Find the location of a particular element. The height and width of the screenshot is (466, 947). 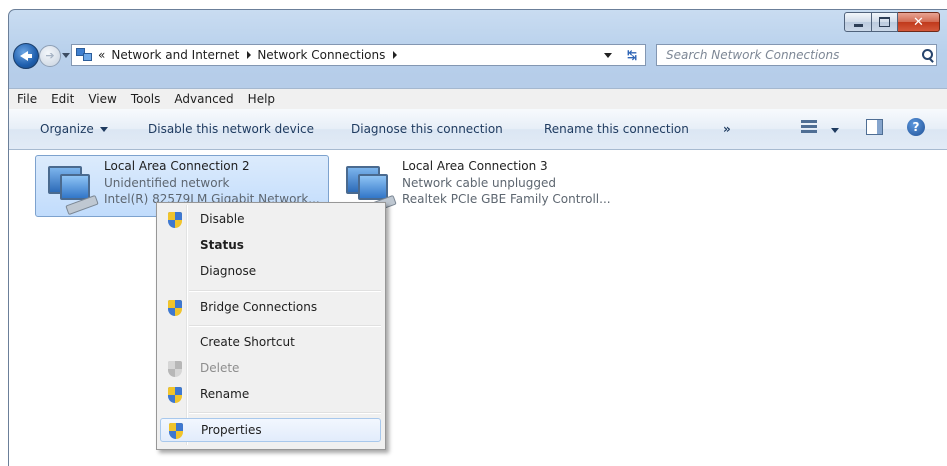

view-dropdown-icon is located at coordinates (835, 130).